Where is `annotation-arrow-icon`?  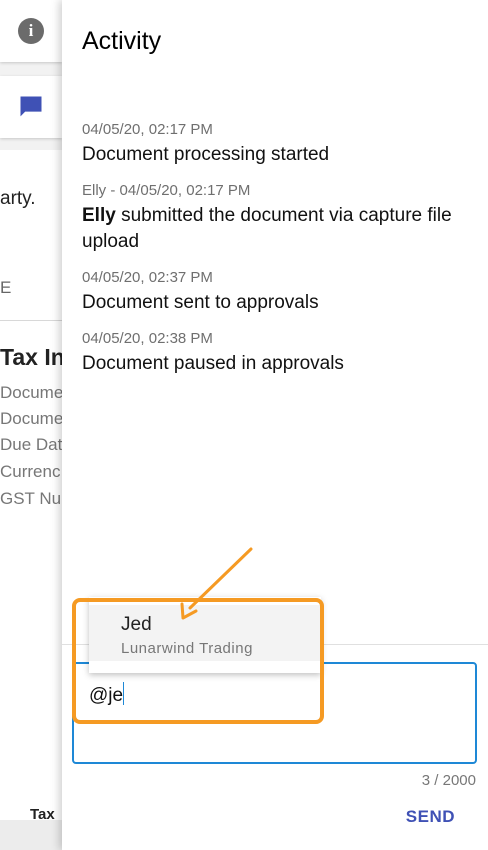
annotation-arrow-icon is located at coordinates (216, 583).